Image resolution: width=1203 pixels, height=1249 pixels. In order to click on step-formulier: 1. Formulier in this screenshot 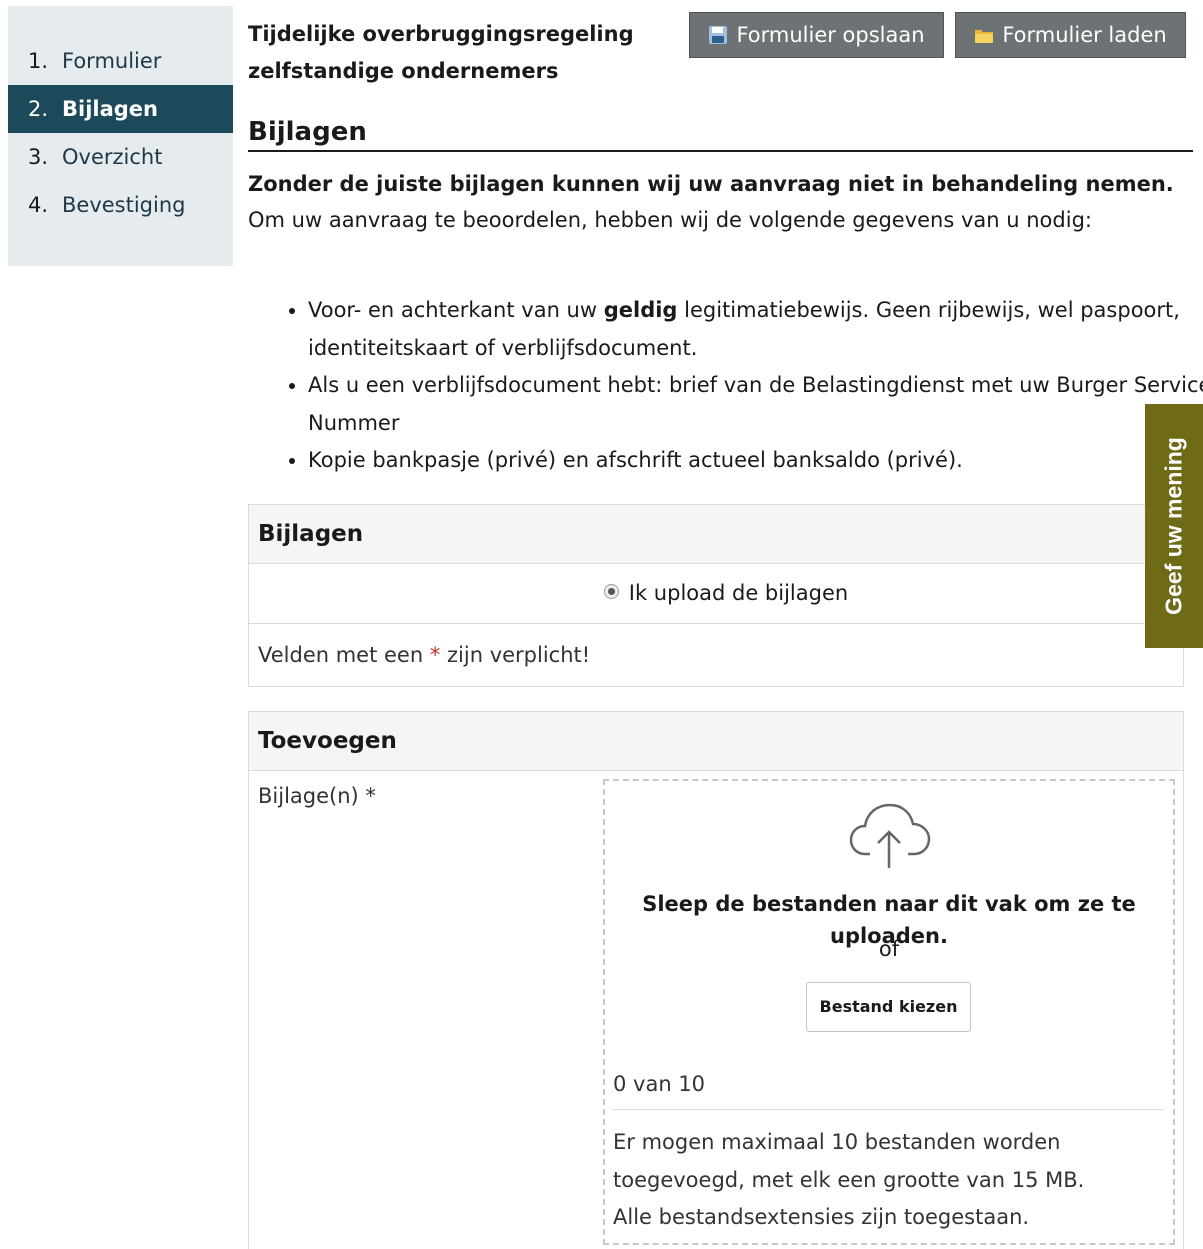, I will do `click(120, 61)`.